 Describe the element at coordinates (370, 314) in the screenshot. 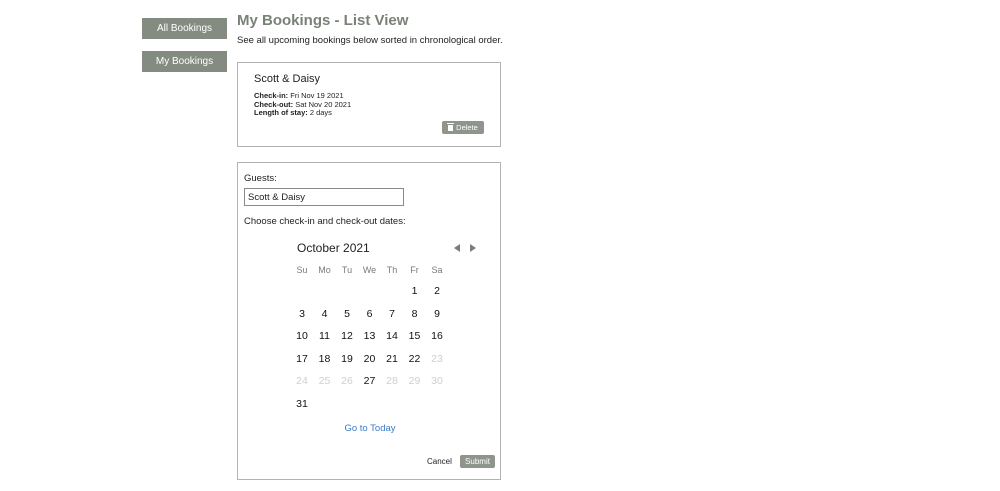

I see `calendar-day: 6` at that location.